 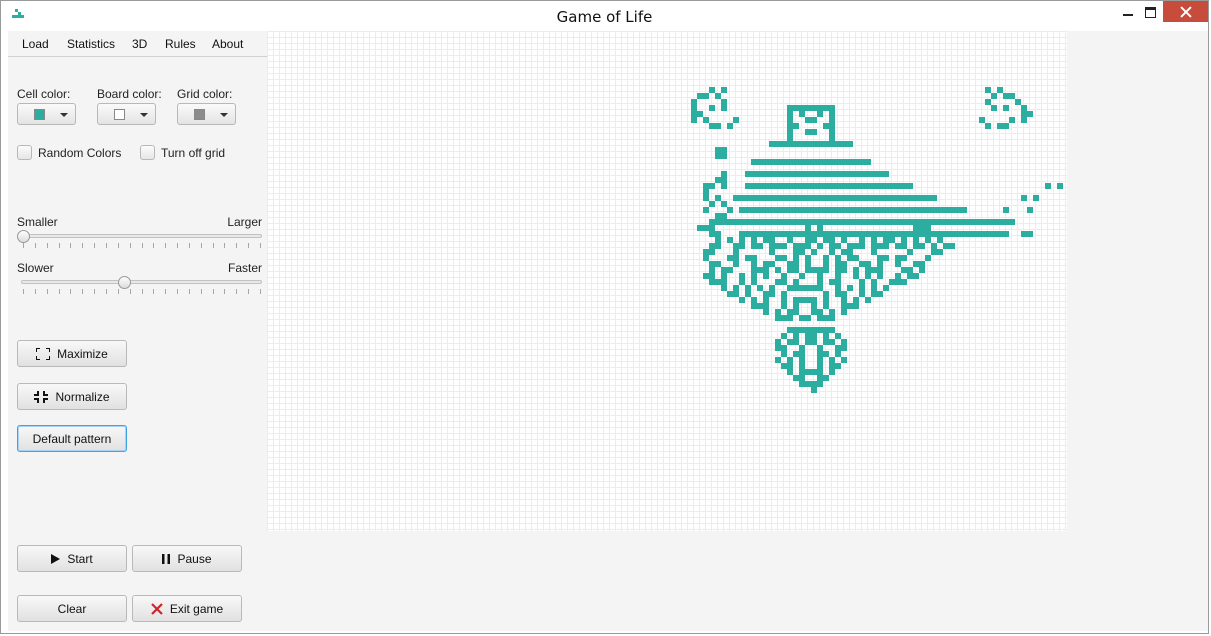 I want to click on speed-slider-track, so click(x=141, y=282).